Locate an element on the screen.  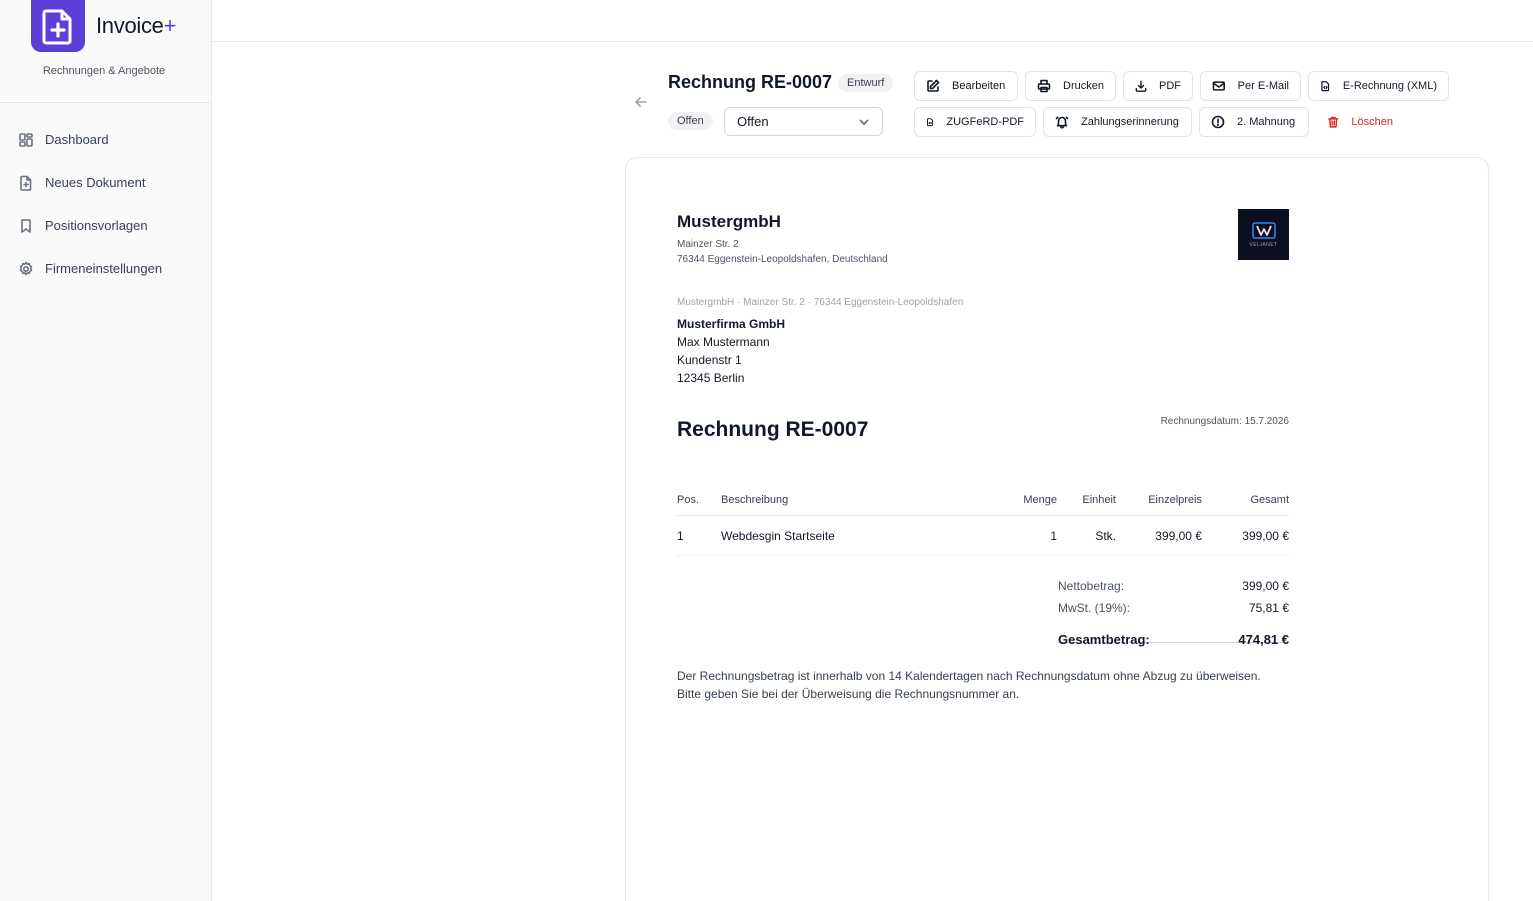
status-badge: Offen is located at coordinates (690, 121).